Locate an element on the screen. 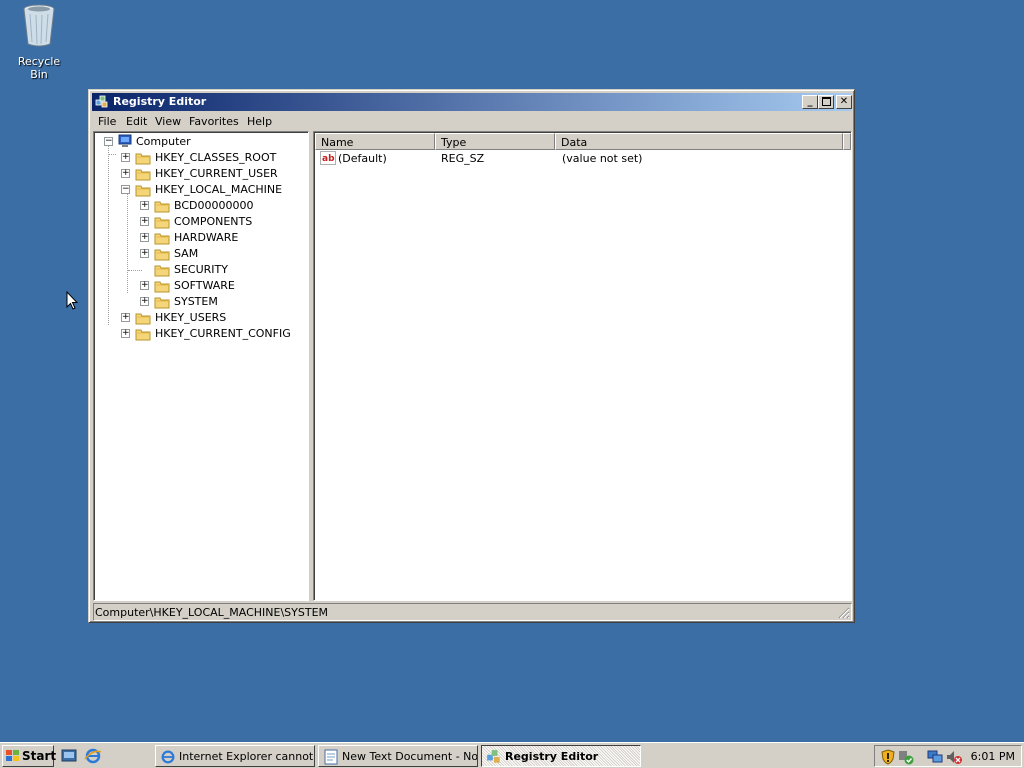  column-header-filler is located at coordinates (847, 141).